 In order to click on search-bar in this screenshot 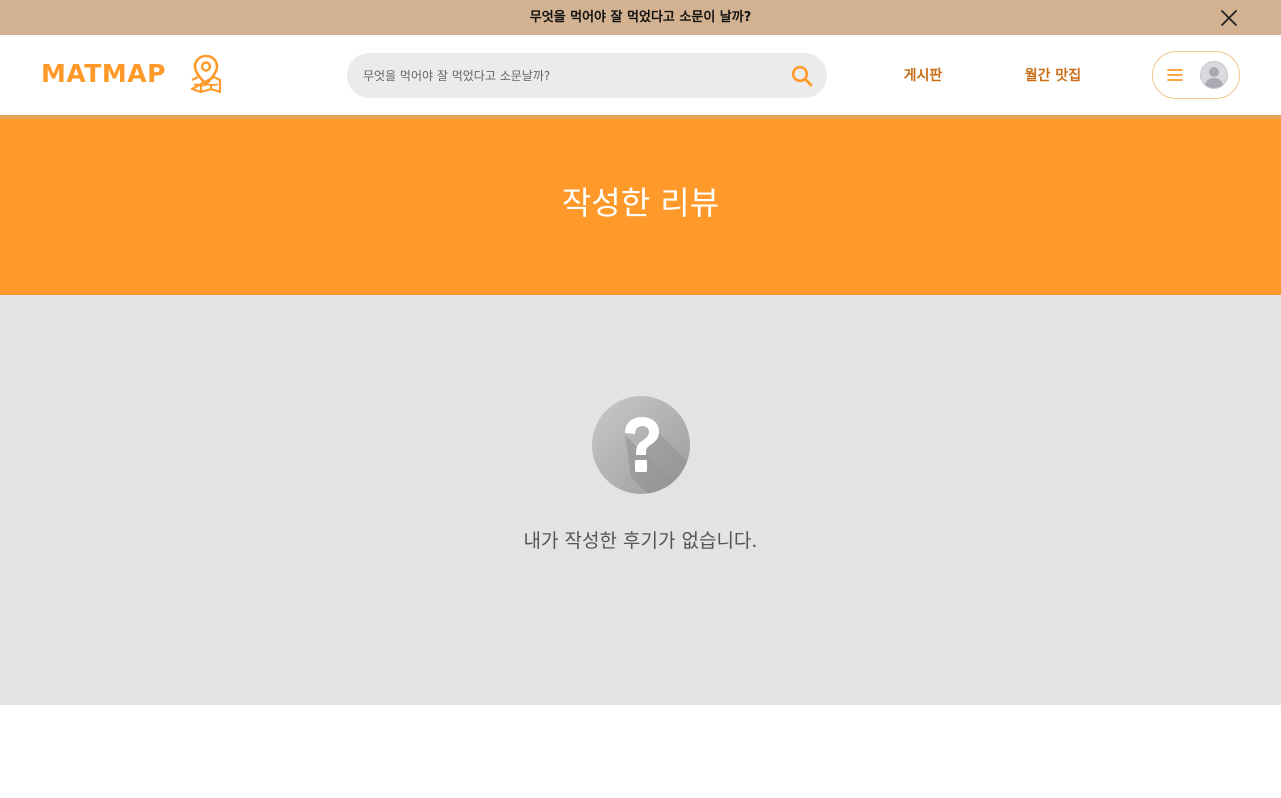, I will do `click(587, 75)`.